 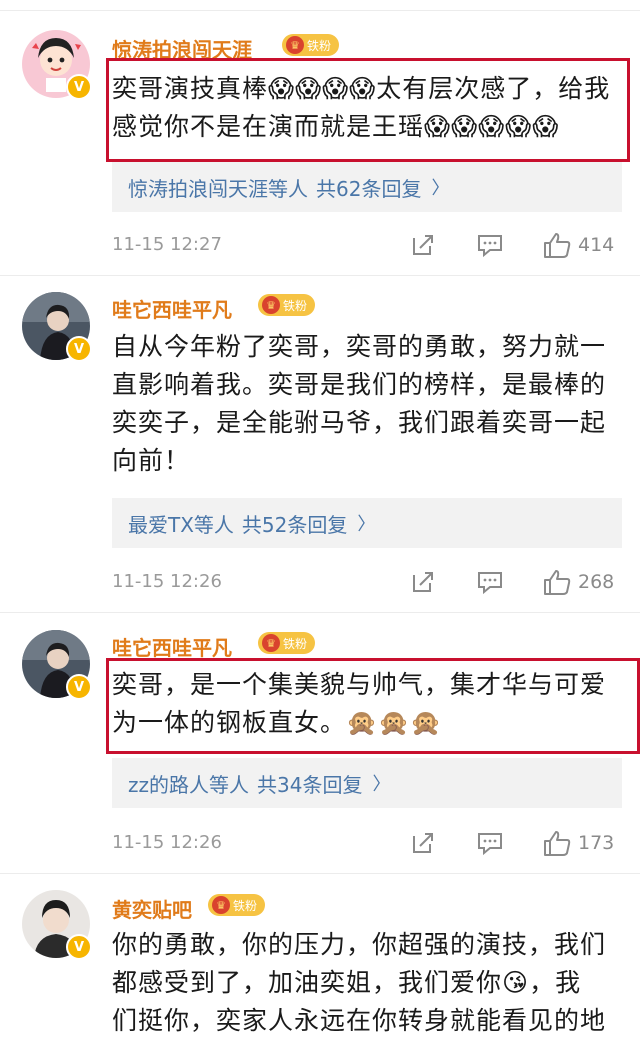 I want to click on reply-preview: 惊涛拍浪闯天涯等人 共62条回复 〉, so click(x=367, y=187).